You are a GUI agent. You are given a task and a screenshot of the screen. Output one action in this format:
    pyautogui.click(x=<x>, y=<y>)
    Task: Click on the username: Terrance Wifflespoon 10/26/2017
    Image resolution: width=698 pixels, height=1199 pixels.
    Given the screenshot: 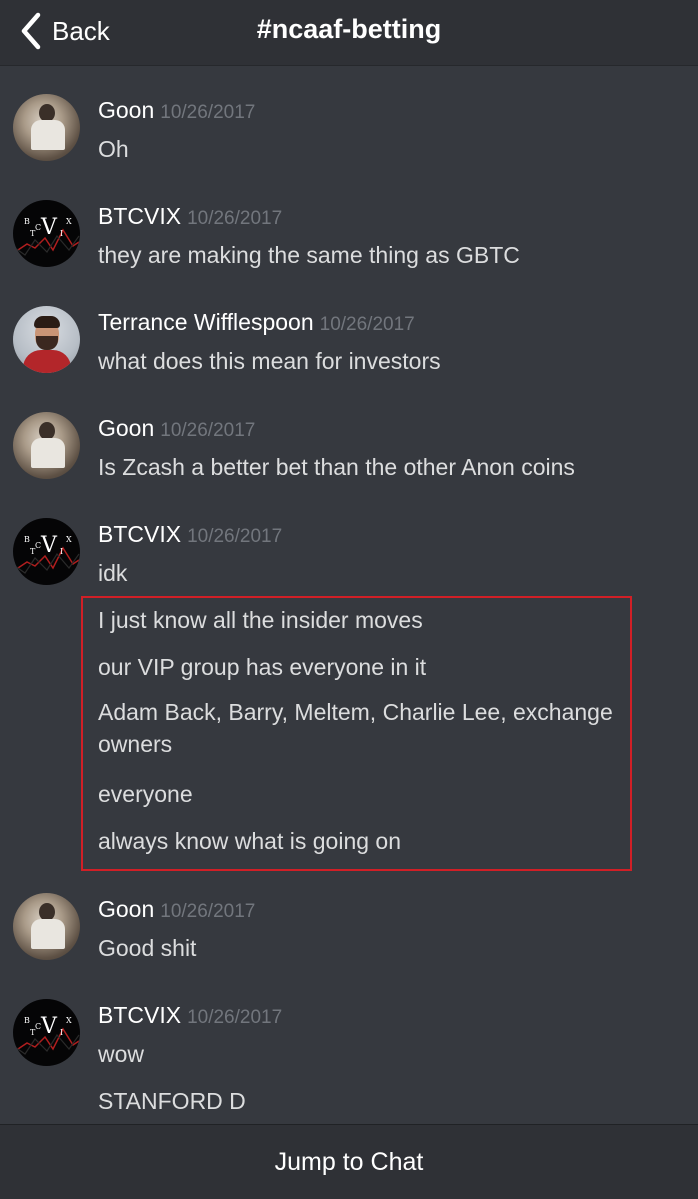 What is the action you would take?
    pyautogui.click(x=256, y=322)
    